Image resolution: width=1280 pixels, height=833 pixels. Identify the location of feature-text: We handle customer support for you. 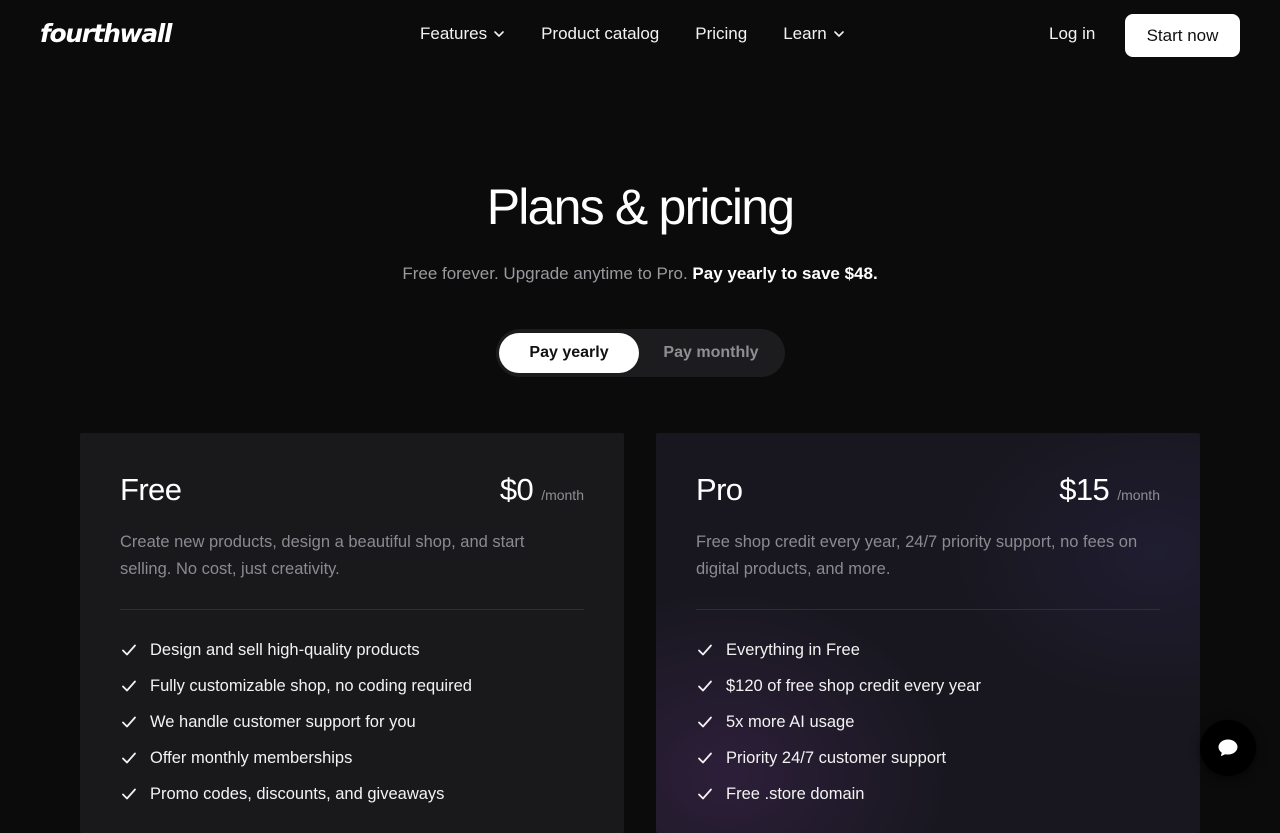
(283, 721).